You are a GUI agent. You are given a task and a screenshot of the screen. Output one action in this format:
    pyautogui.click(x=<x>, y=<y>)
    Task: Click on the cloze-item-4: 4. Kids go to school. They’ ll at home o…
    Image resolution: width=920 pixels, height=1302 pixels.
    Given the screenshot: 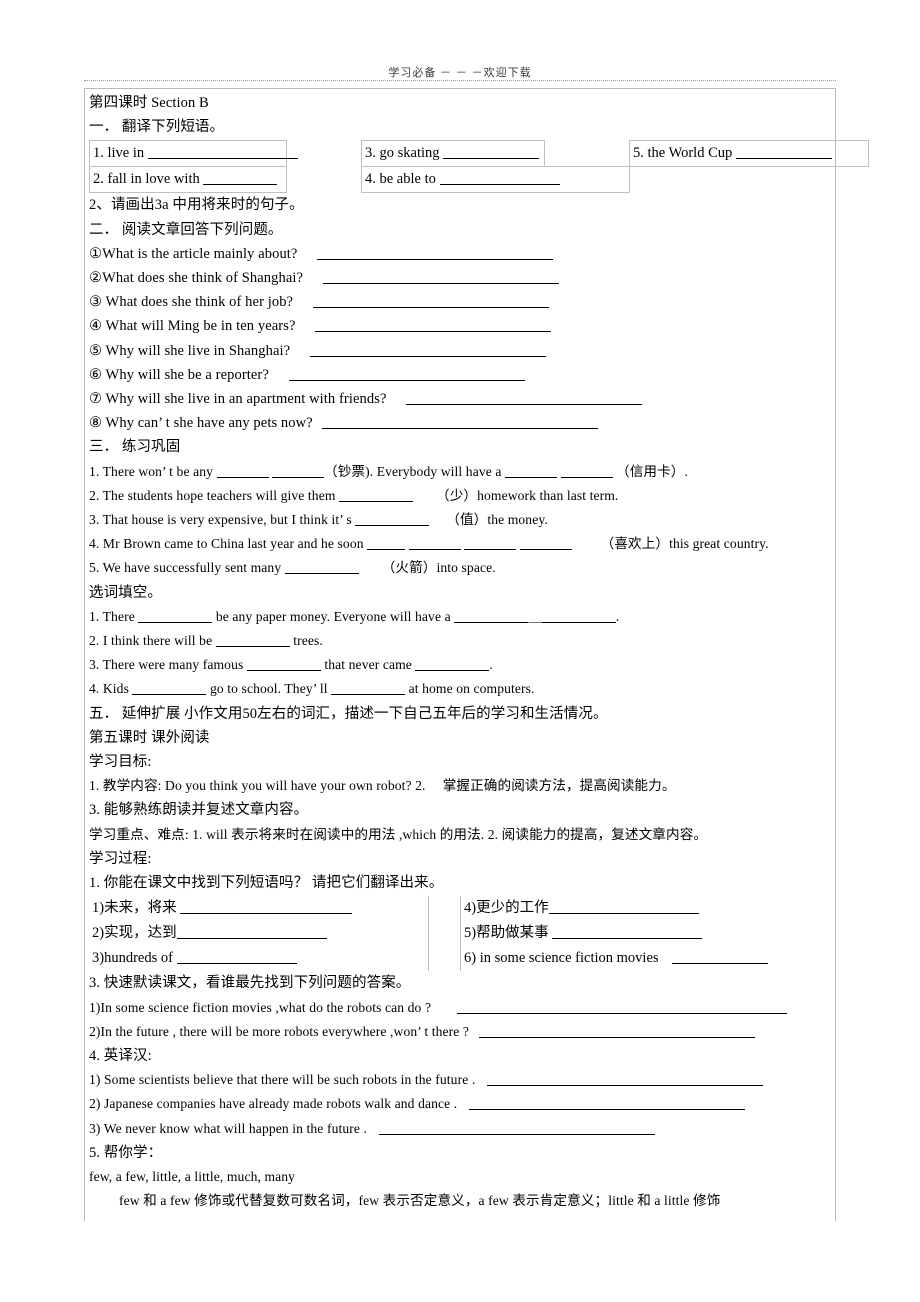 What is the action you would take?
    pyautogui.click(x=460, y=689)
    